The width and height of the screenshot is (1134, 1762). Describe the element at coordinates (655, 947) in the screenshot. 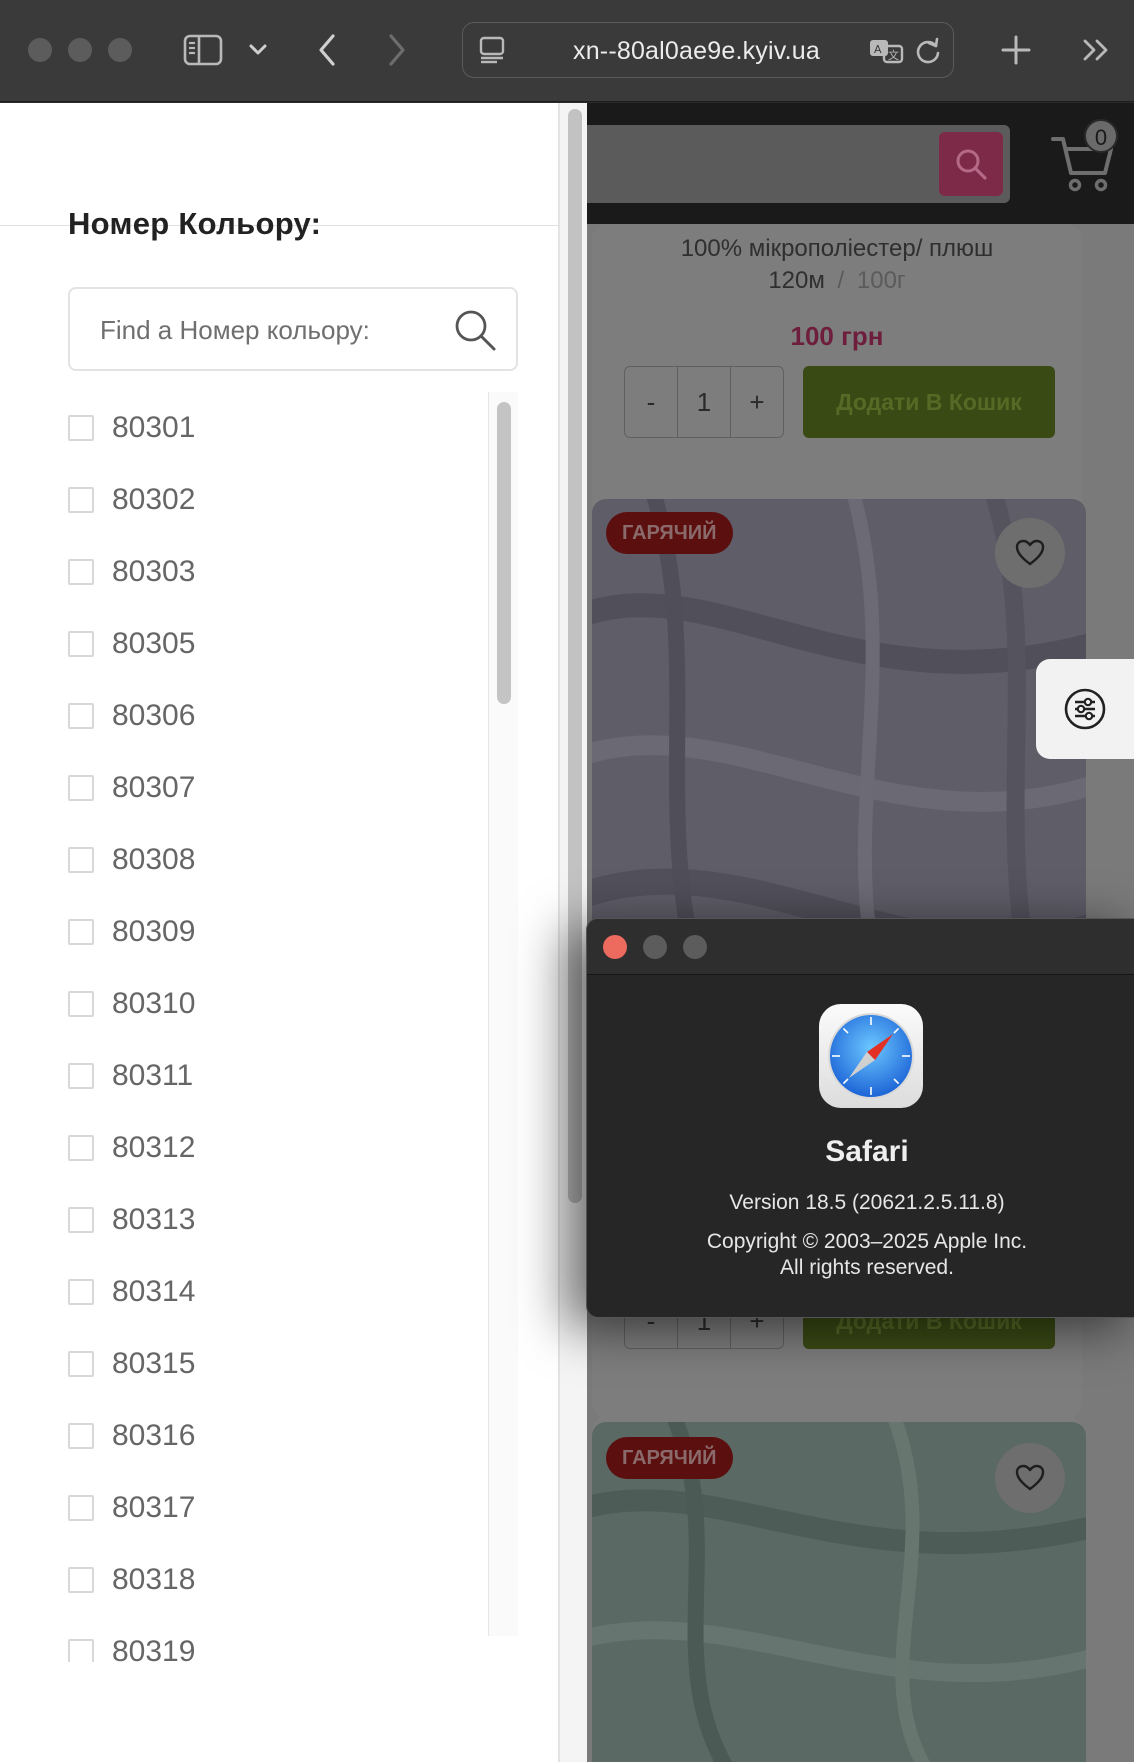

I see `about-minimize-button` at that location.